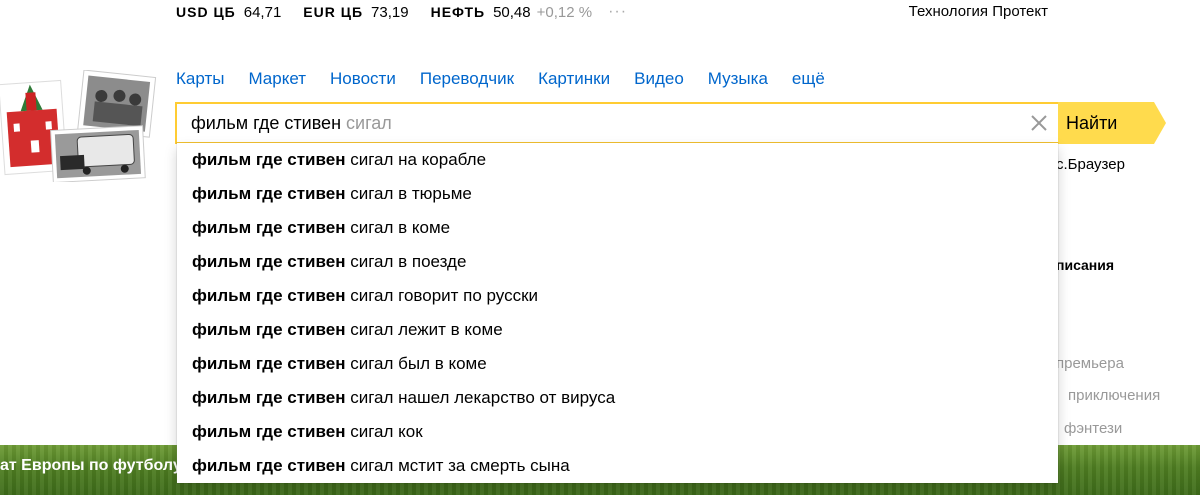 The height and width of the screenshot is (495, 1200). I want to click on suggest-rest: сигал в тюрьме, so click(408, 193).